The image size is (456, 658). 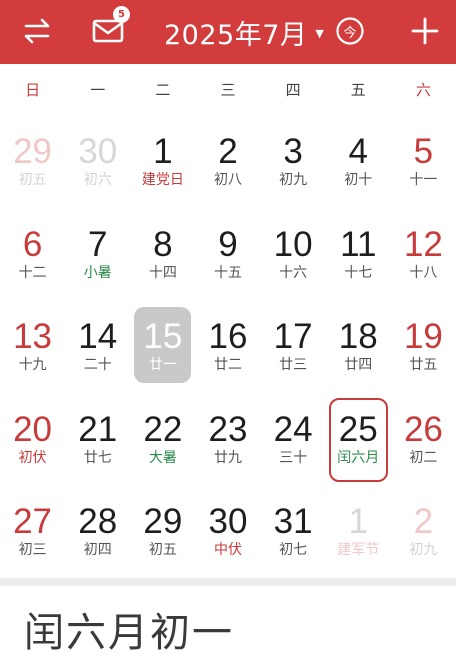 What do you see at coordinates (423, 429) in the screenshot?
I see `day-number: 26` at bounding box center [423, 429].